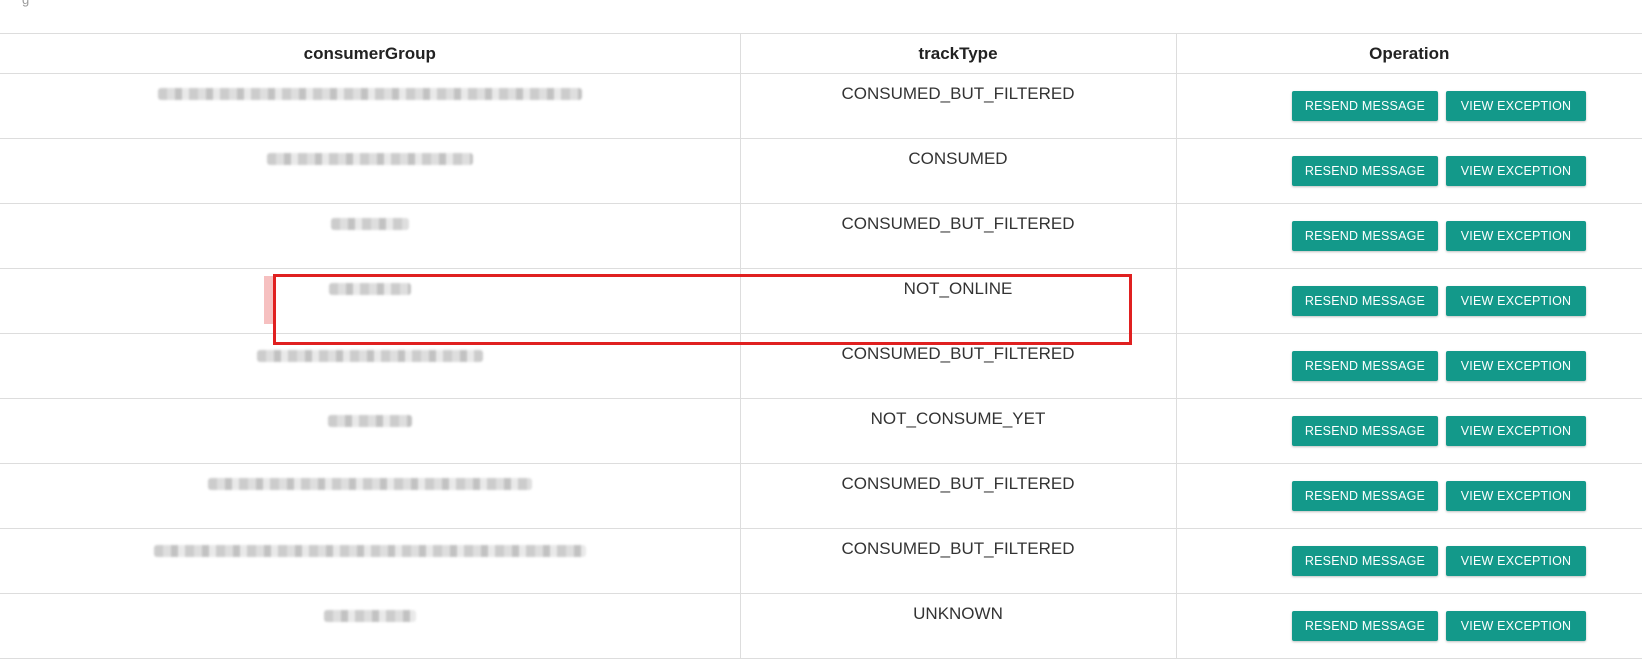 The height and width of the screenshot is (663, 1642). What do you see at coordinates (958, 418) in the screenshot?
I see `track-type-value: NOT_CONSUME_YET` at bounding box center [958, 418].